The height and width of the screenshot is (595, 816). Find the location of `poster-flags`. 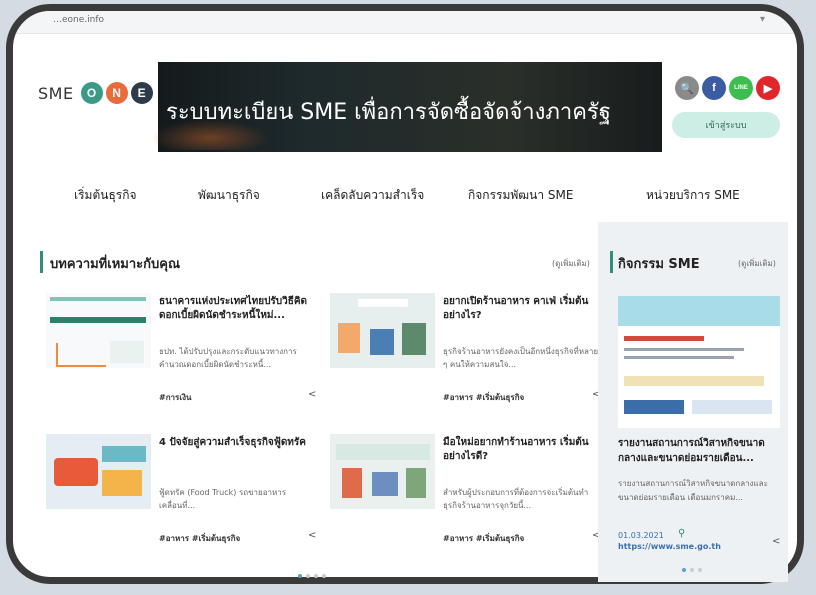

poster-flags is located at coordinates (654, 407).